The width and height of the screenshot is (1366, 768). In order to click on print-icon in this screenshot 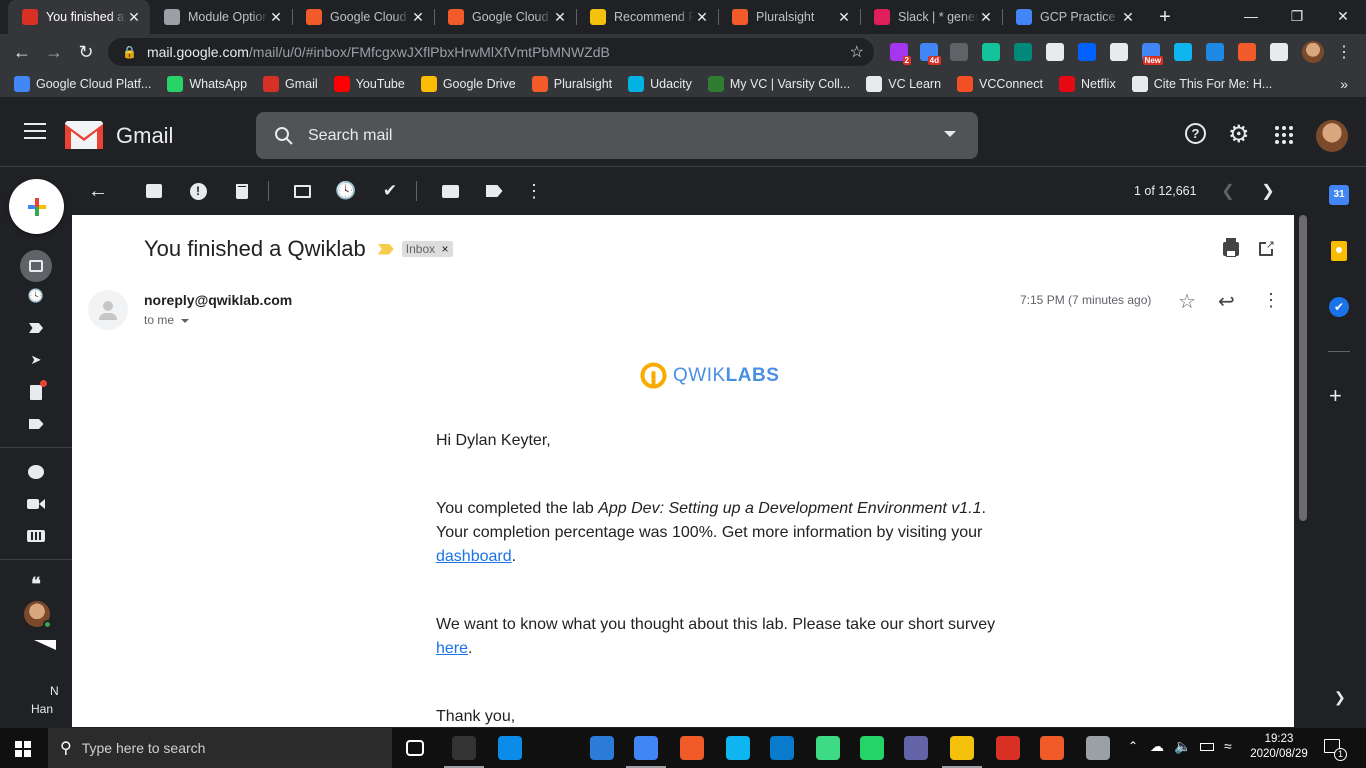, I will do `click(1231, 247)`.